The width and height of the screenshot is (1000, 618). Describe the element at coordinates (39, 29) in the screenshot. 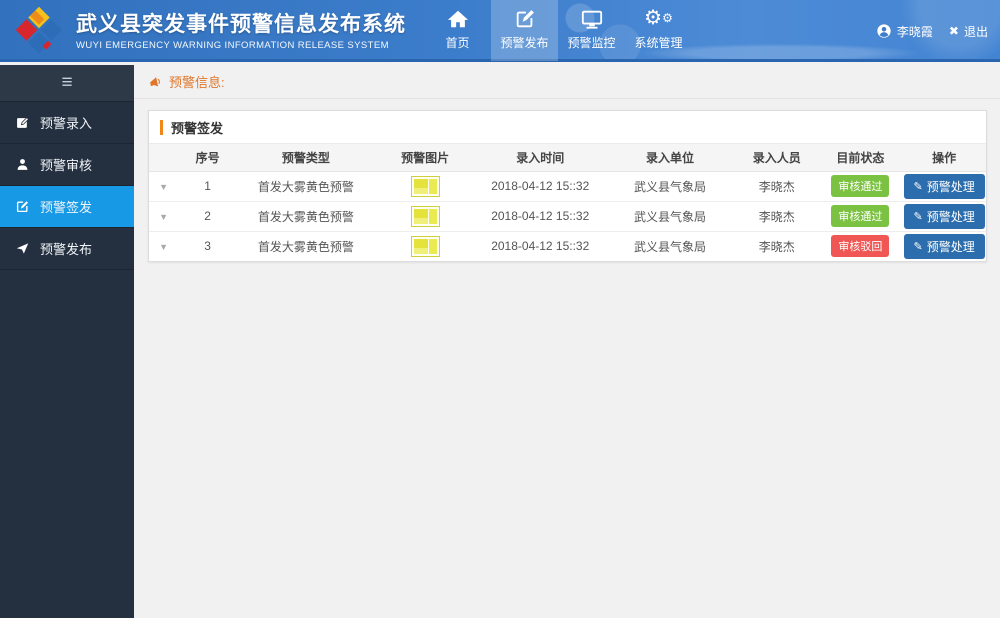

I see `app-logo-icon` at that location.